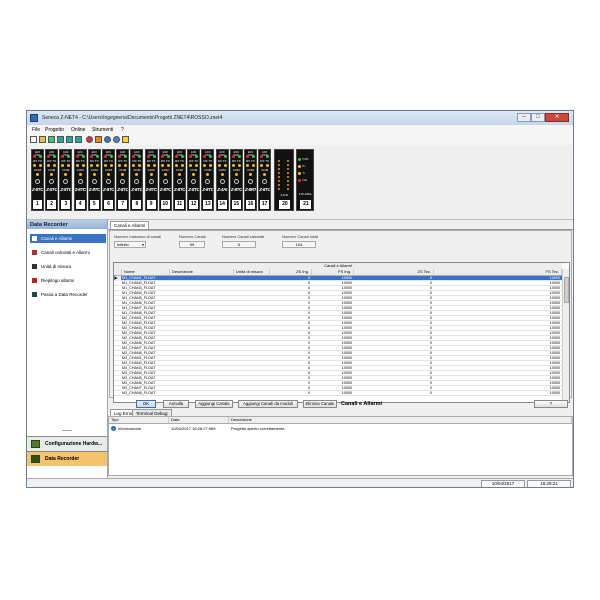  I want to click on save-icon, so click(51, 139).